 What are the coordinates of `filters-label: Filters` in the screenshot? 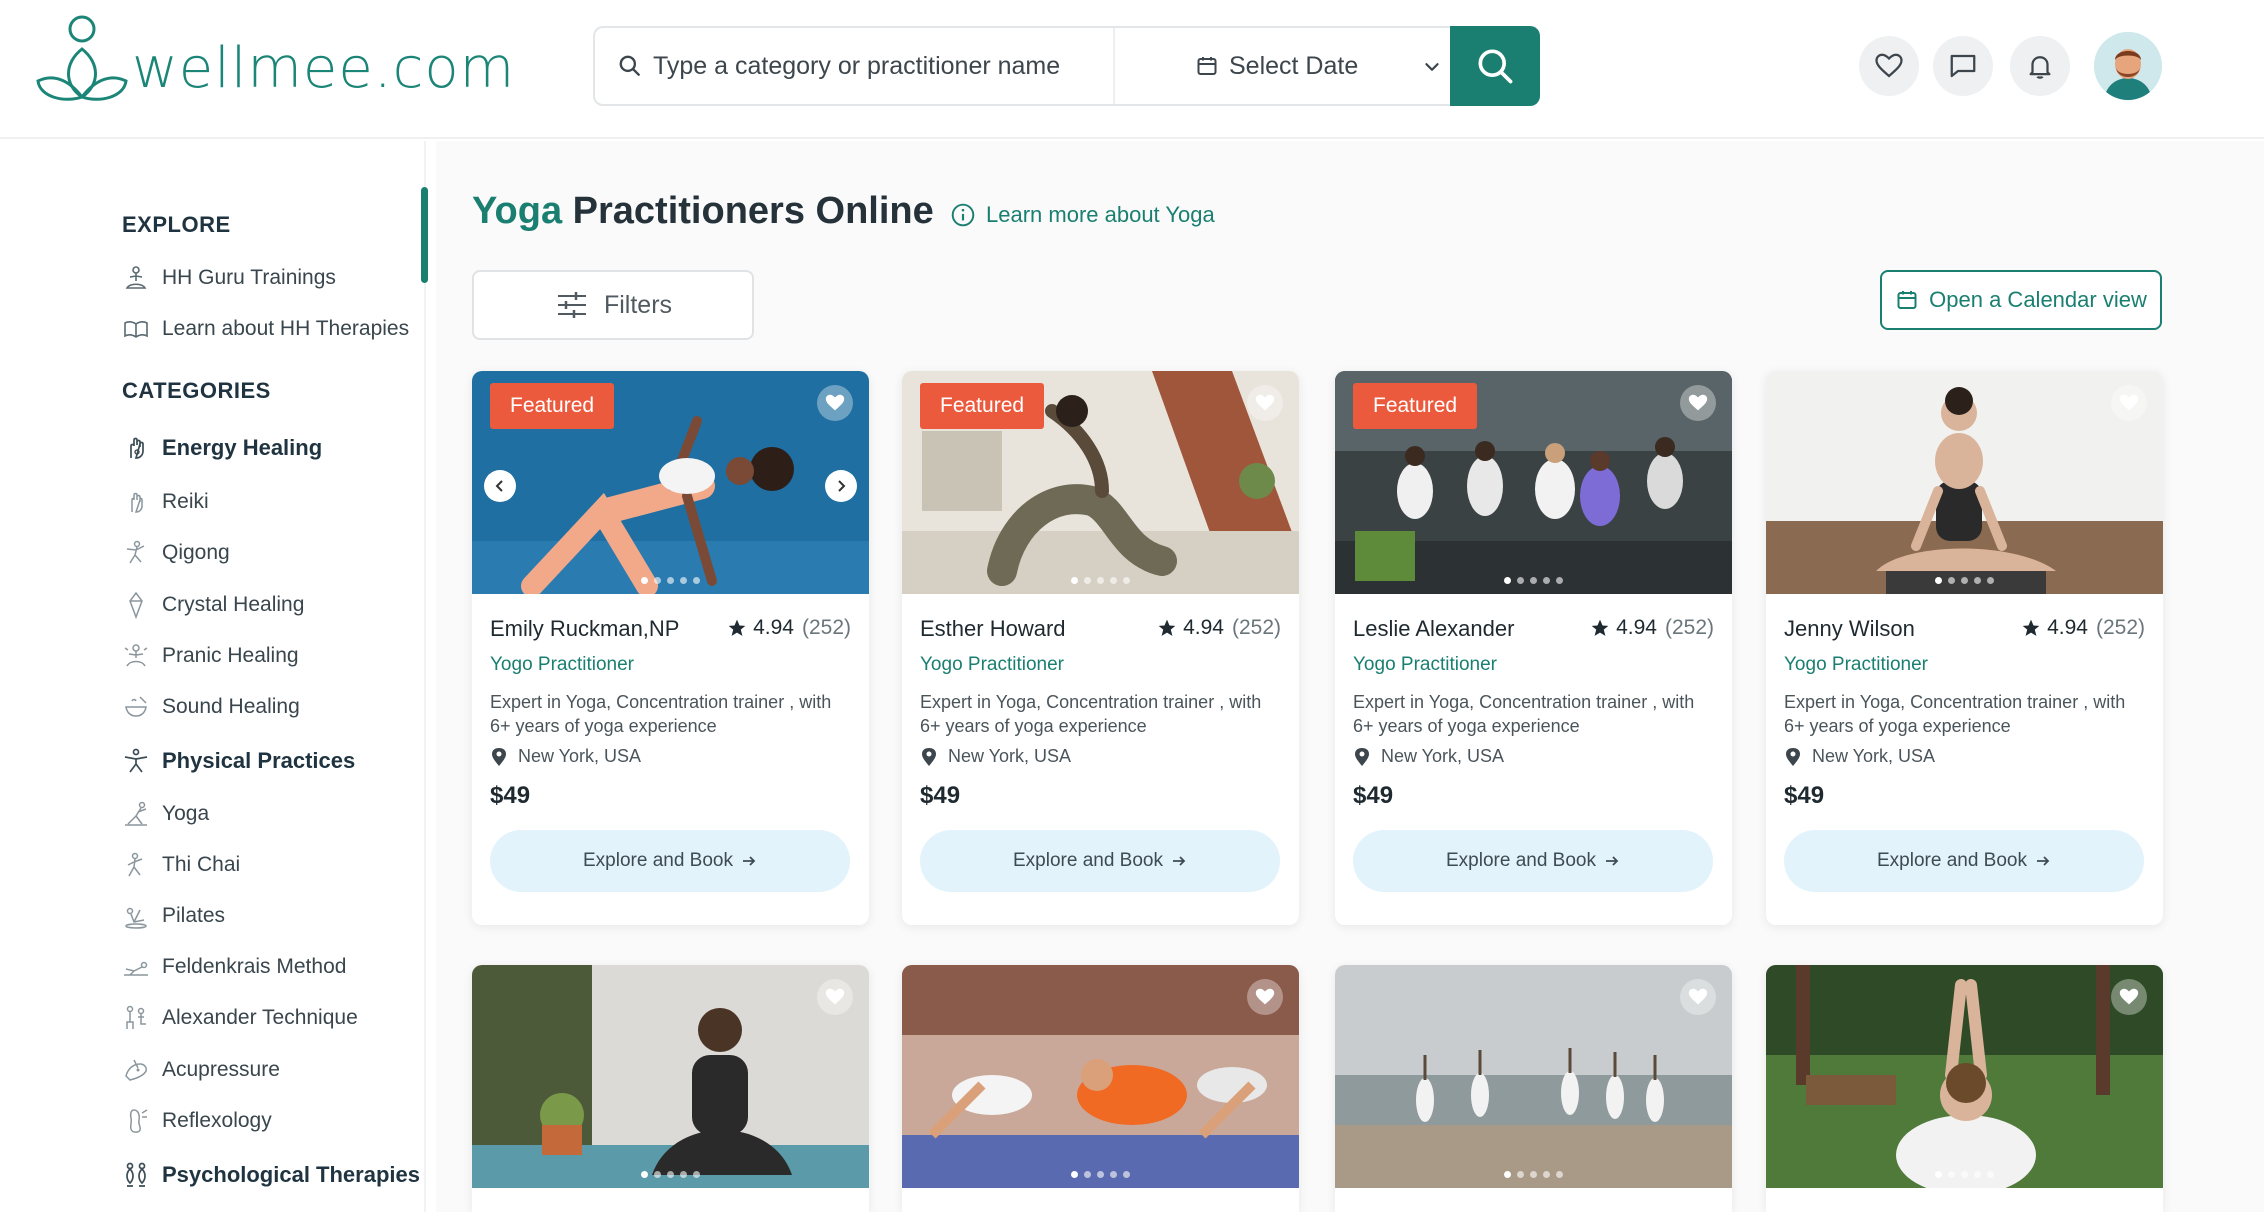 It's located at (638, 304).